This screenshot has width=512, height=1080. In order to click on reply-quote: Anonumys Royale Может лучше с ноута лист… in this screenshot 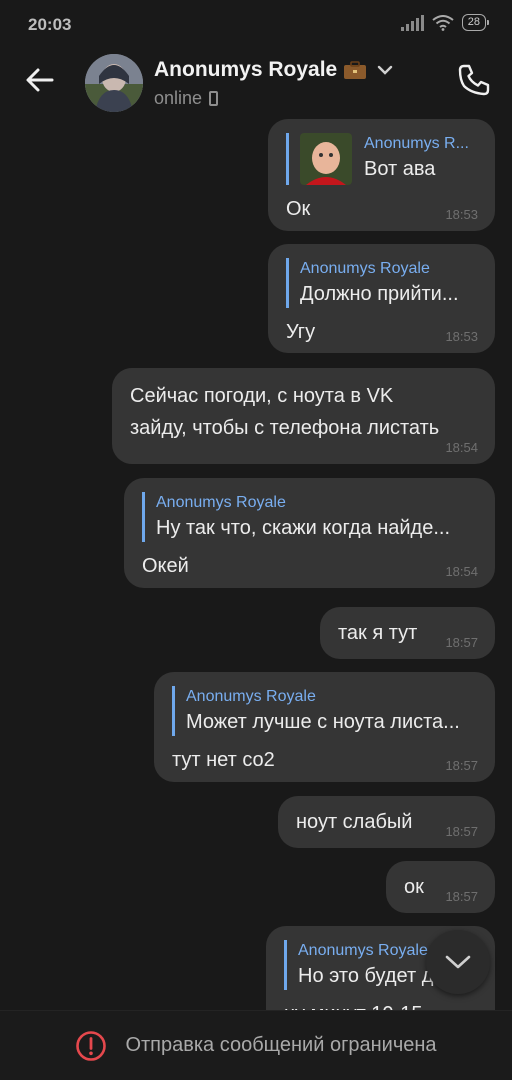, I will do `click(324, 711)`.